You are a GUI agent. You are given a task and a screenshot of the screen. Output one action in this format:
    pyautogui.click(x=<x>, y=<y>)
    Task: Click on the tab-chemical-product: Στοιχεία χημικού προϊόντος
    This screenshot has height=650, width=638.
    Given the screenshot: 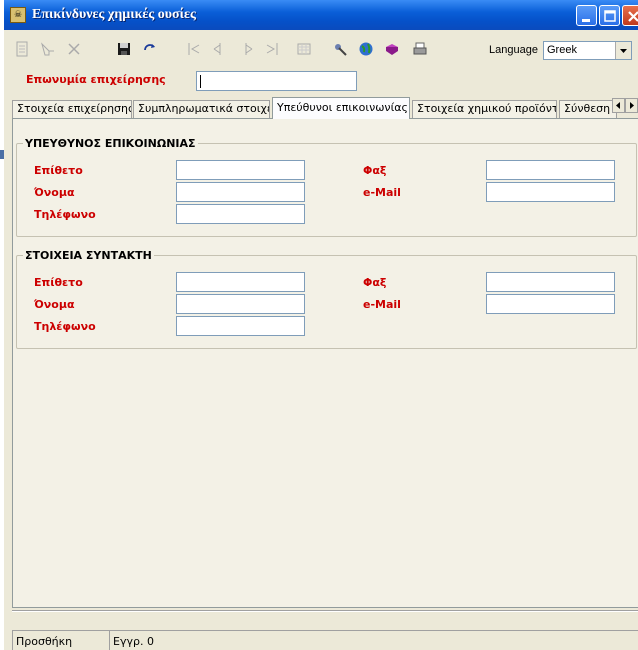 What is the action you would take?
    pyautogui.click(x=484, y=109)
    